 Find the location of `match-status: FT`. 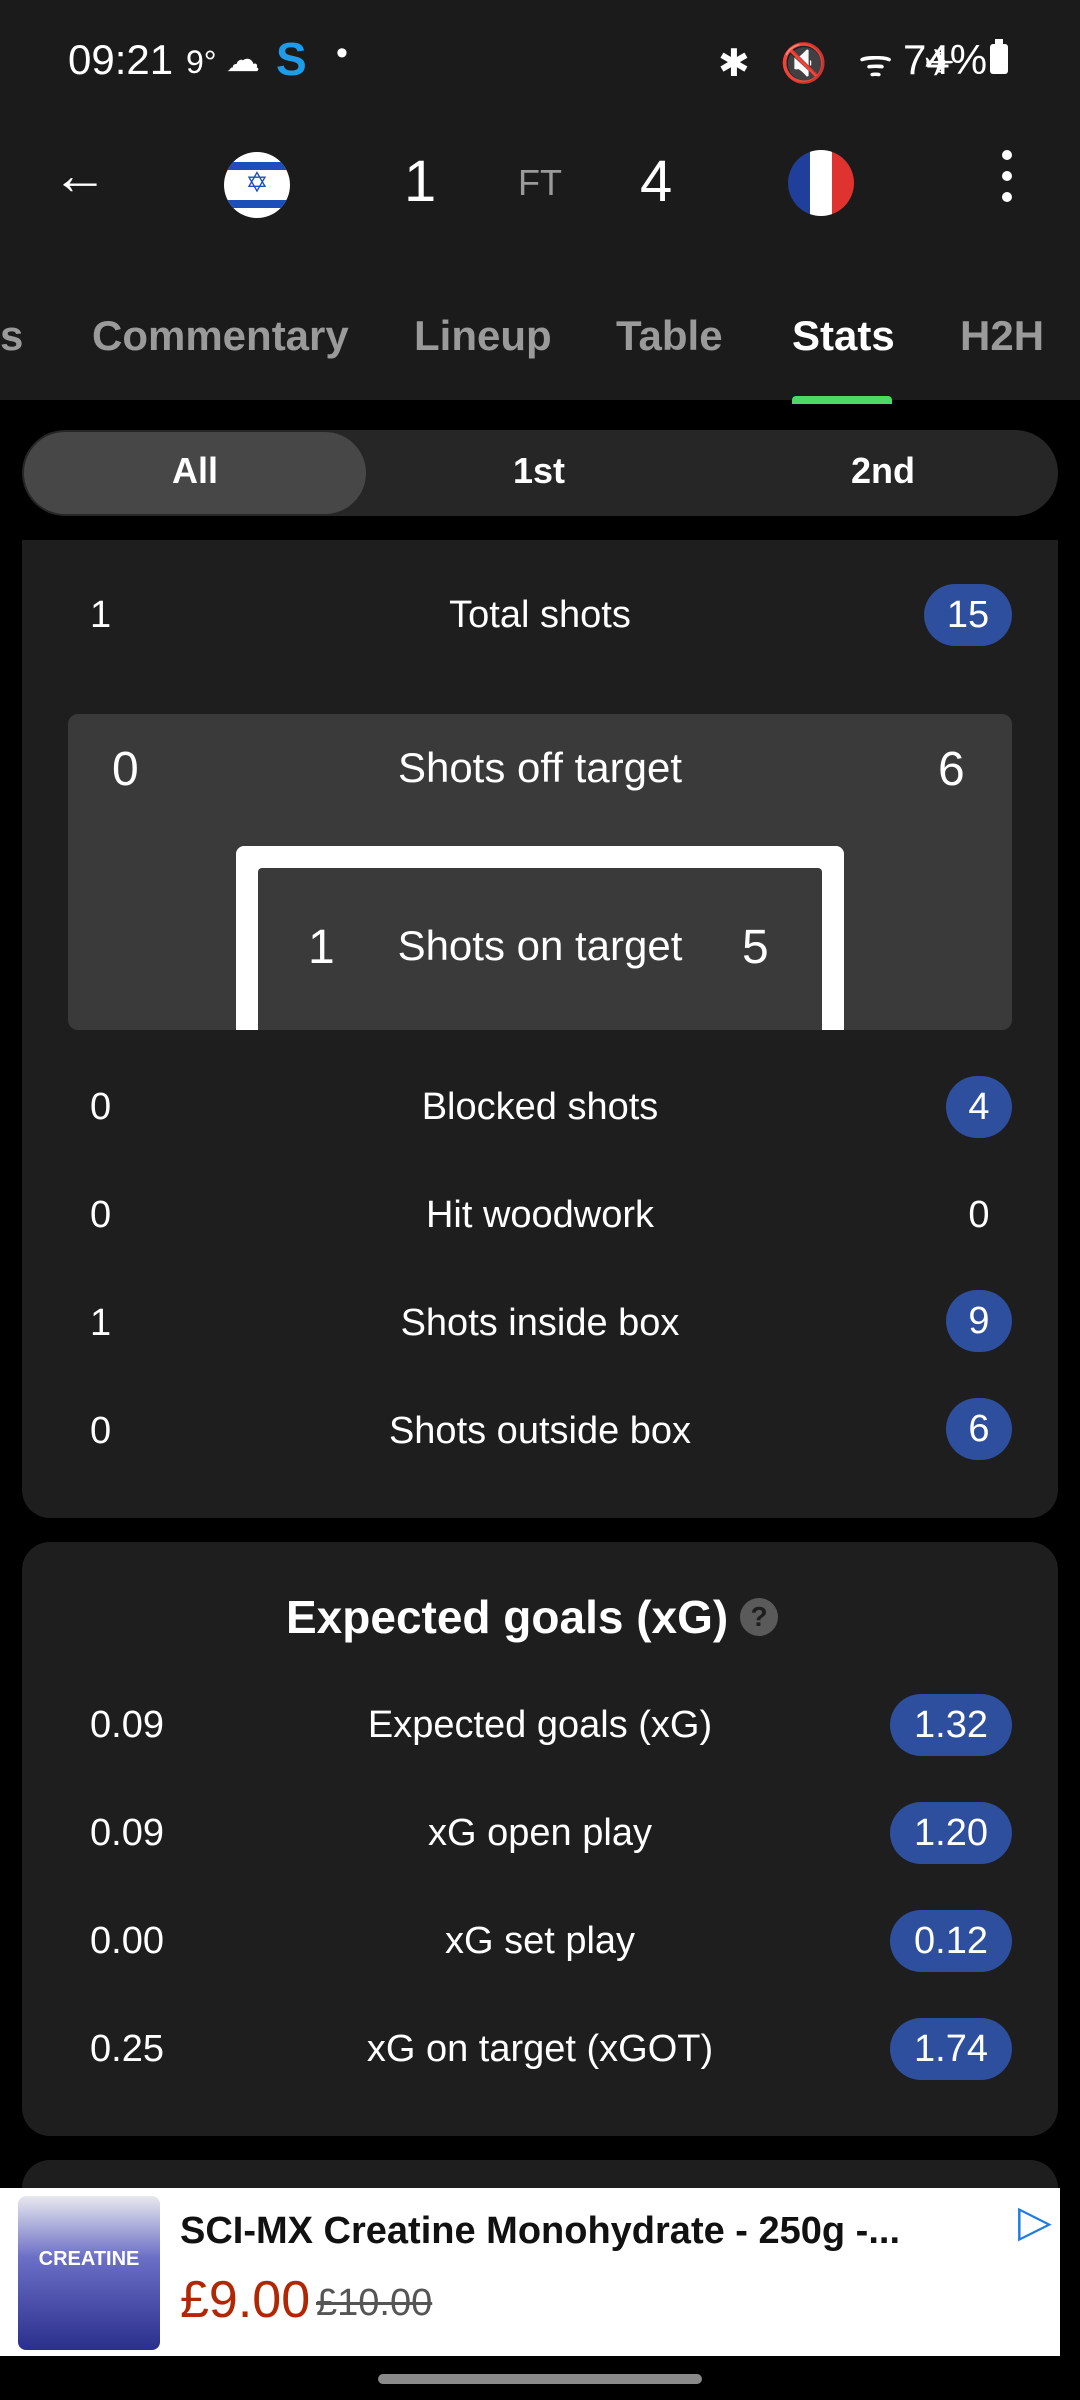

match-status: FT is located at coordinates (540, 182).